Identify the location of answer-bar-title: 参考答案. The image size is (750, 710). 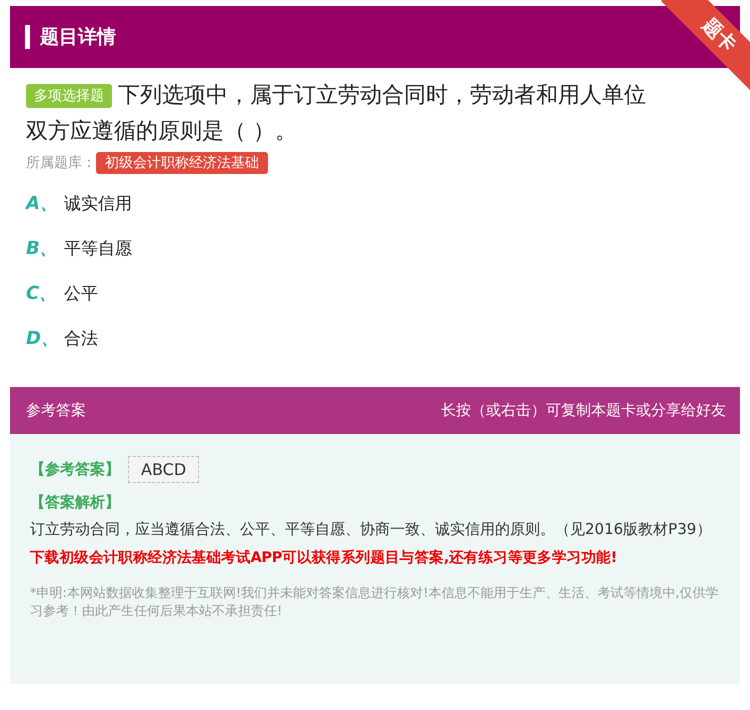
(56, 410).